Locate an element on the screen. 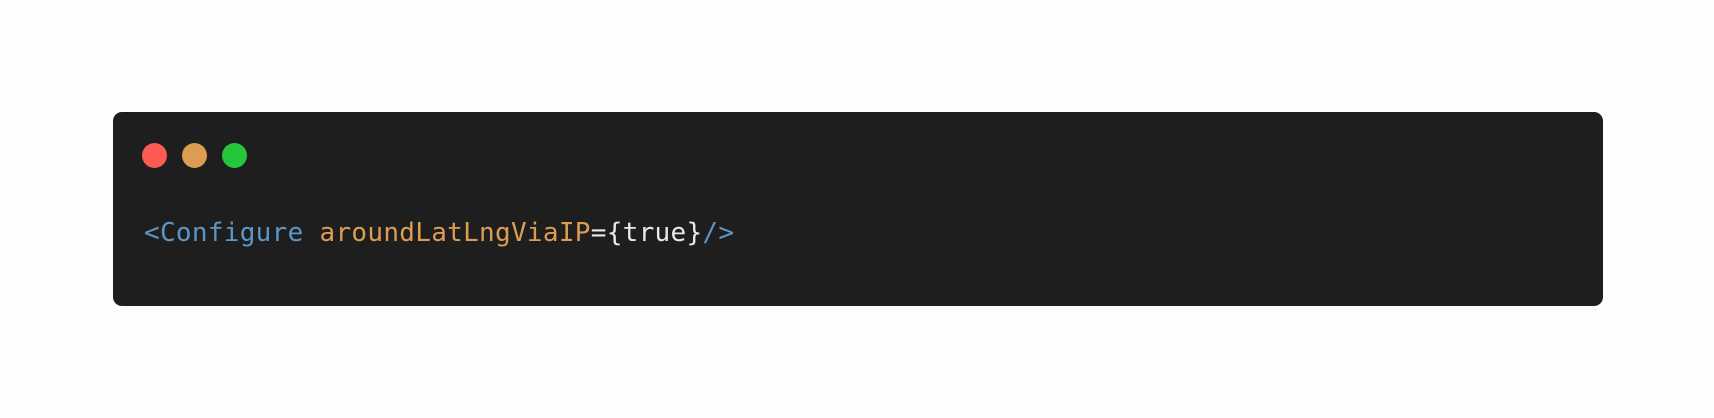 The image size is (1714, 418). code-token-attribute: aroundLatLngViaIP is located at coordinates (455, 233).